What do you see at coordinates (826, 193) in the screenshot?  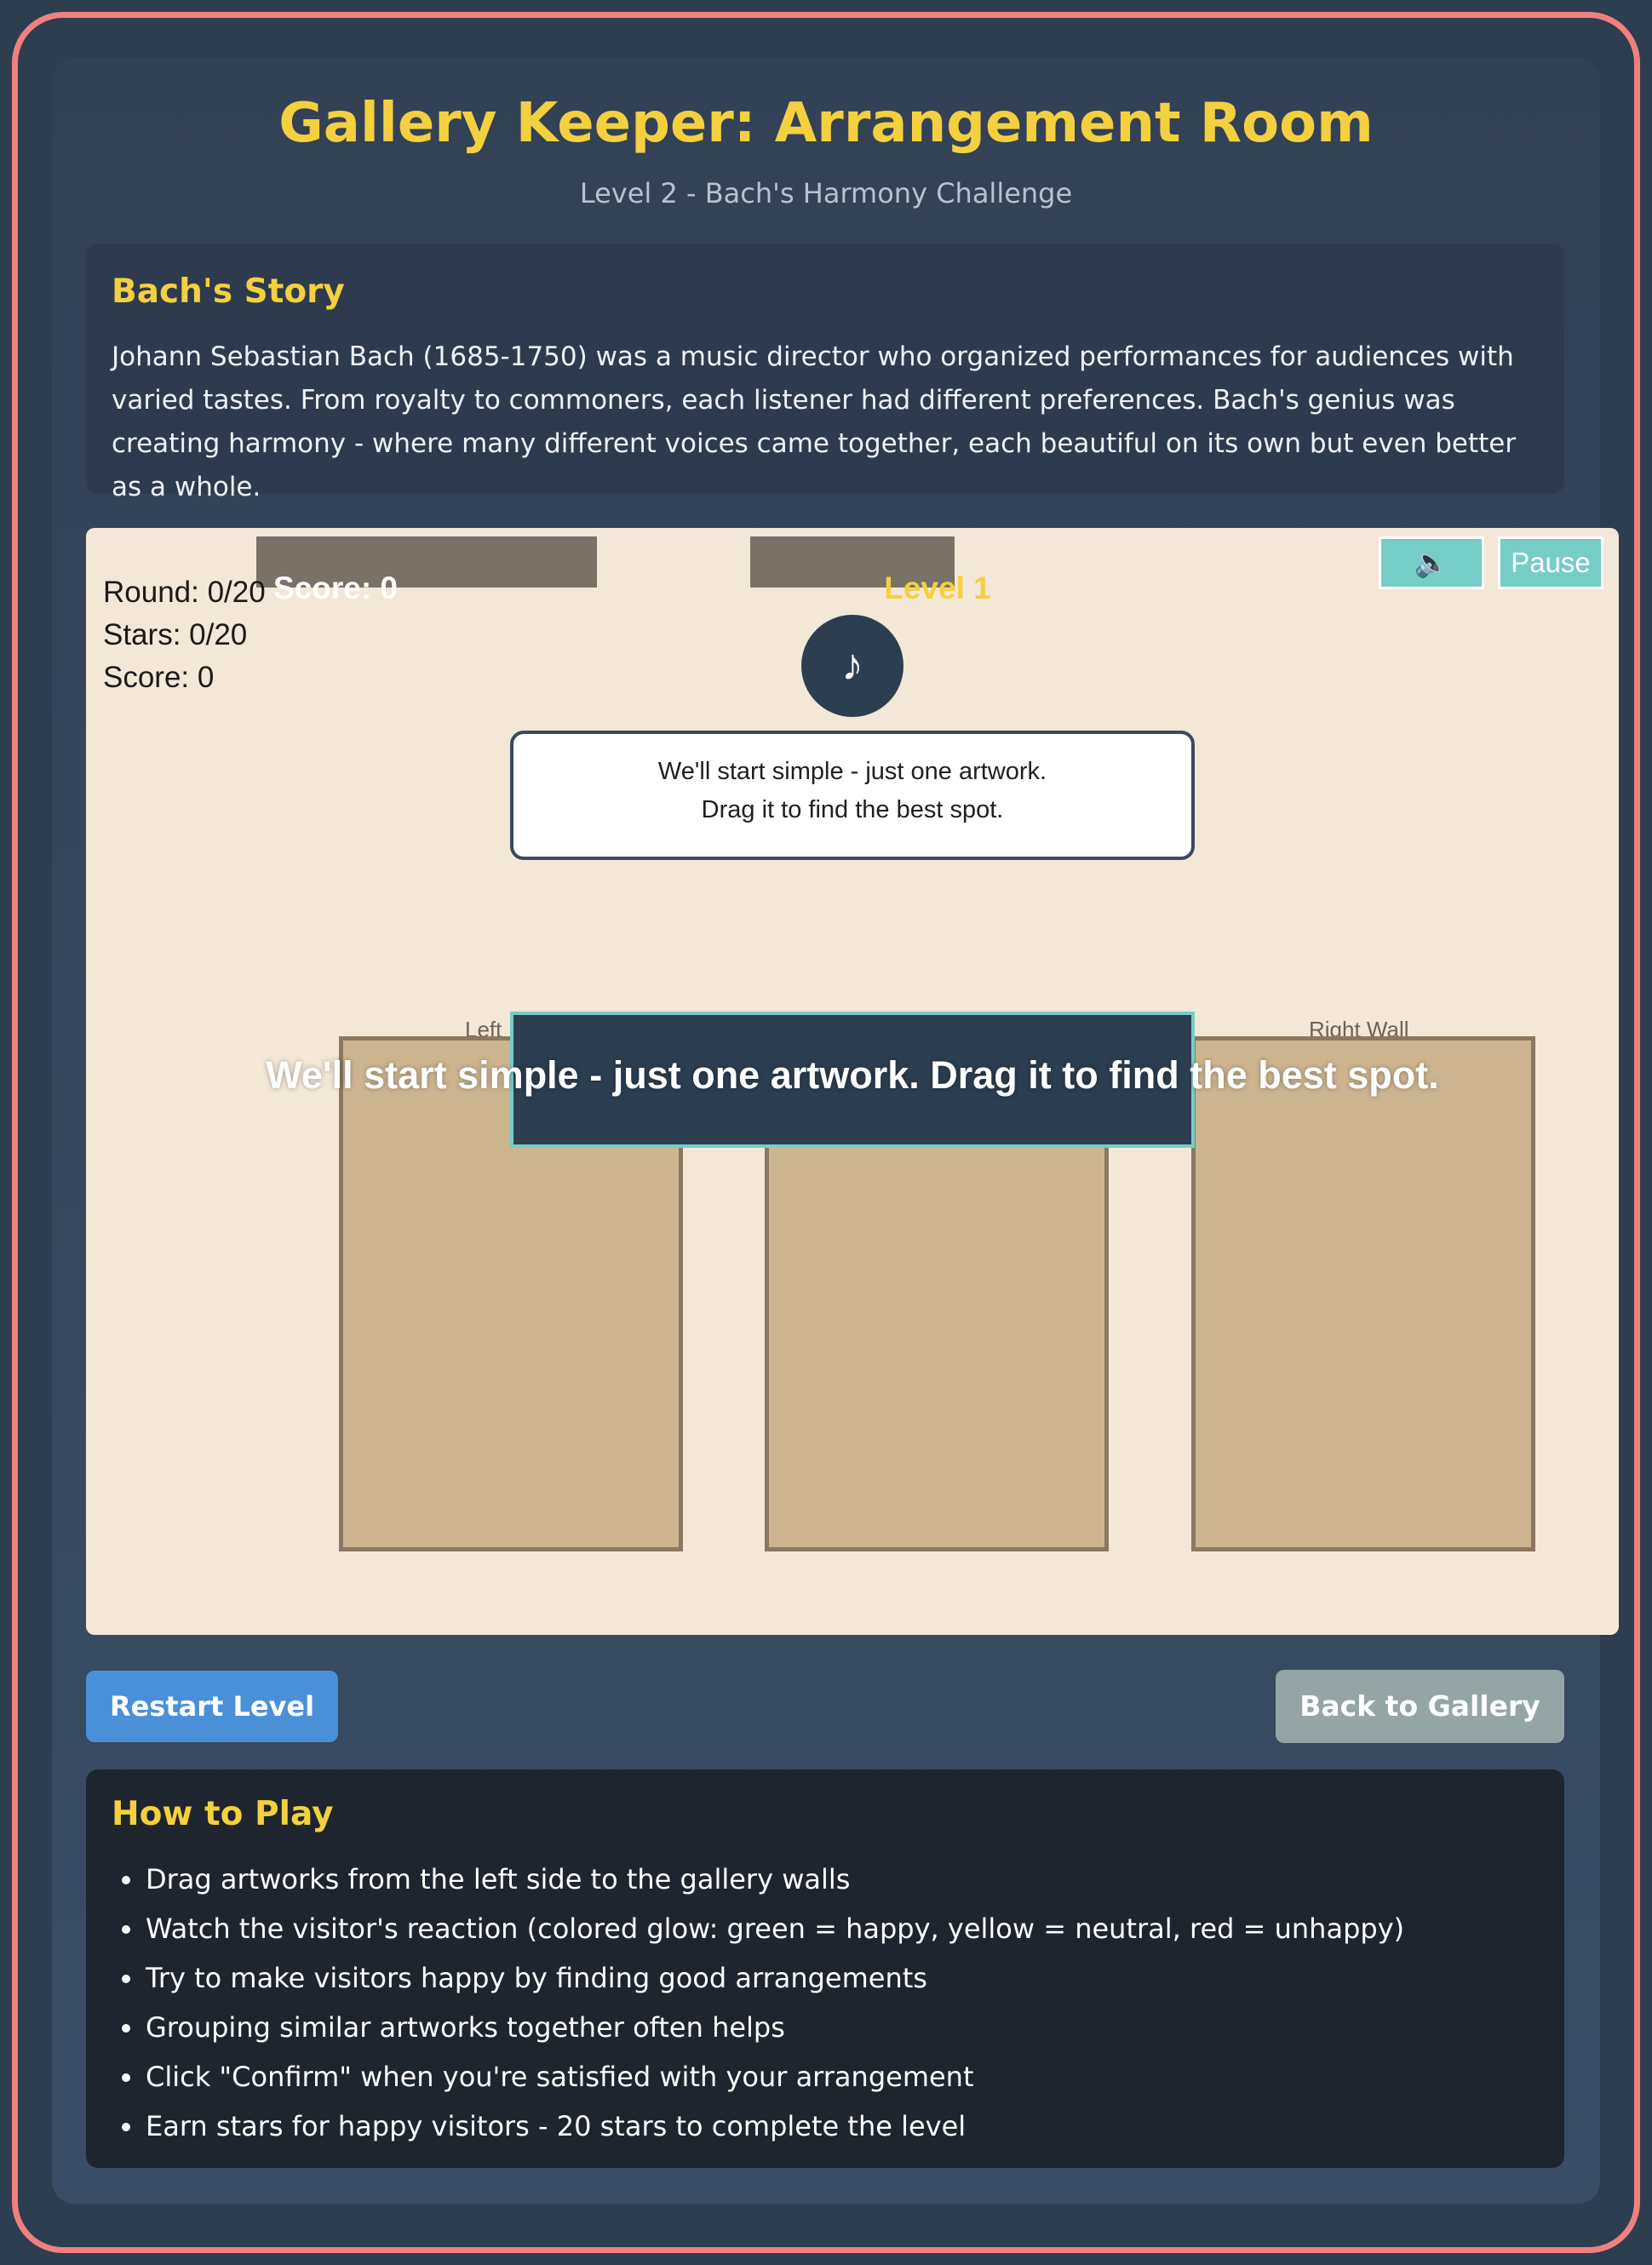 I see `page-subtitle: Level 2 - Bach's Harmony Challenge` at bounding box center [826, 193].